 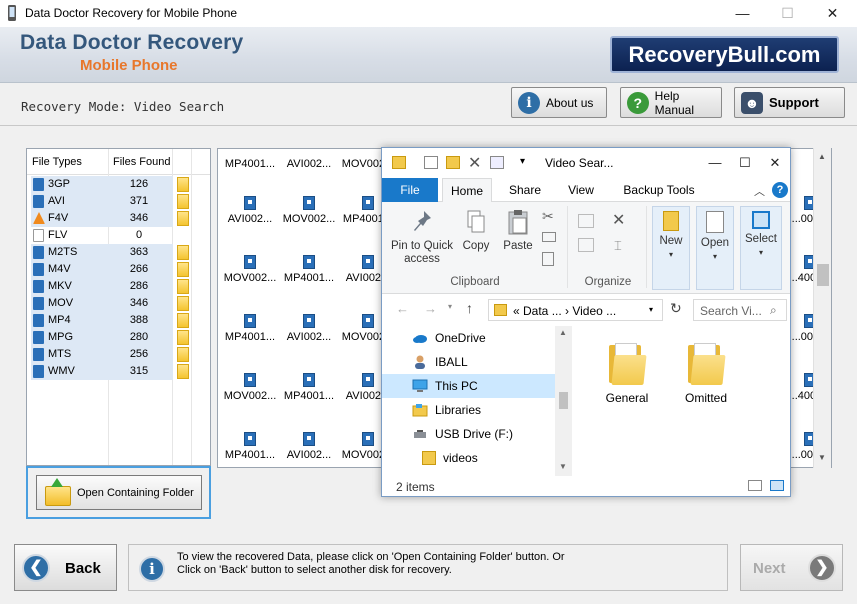 What do you see at coordinates (57, 482) in the screenshot?
I see `up-arrow-icon` at bounding box center [57, 482].